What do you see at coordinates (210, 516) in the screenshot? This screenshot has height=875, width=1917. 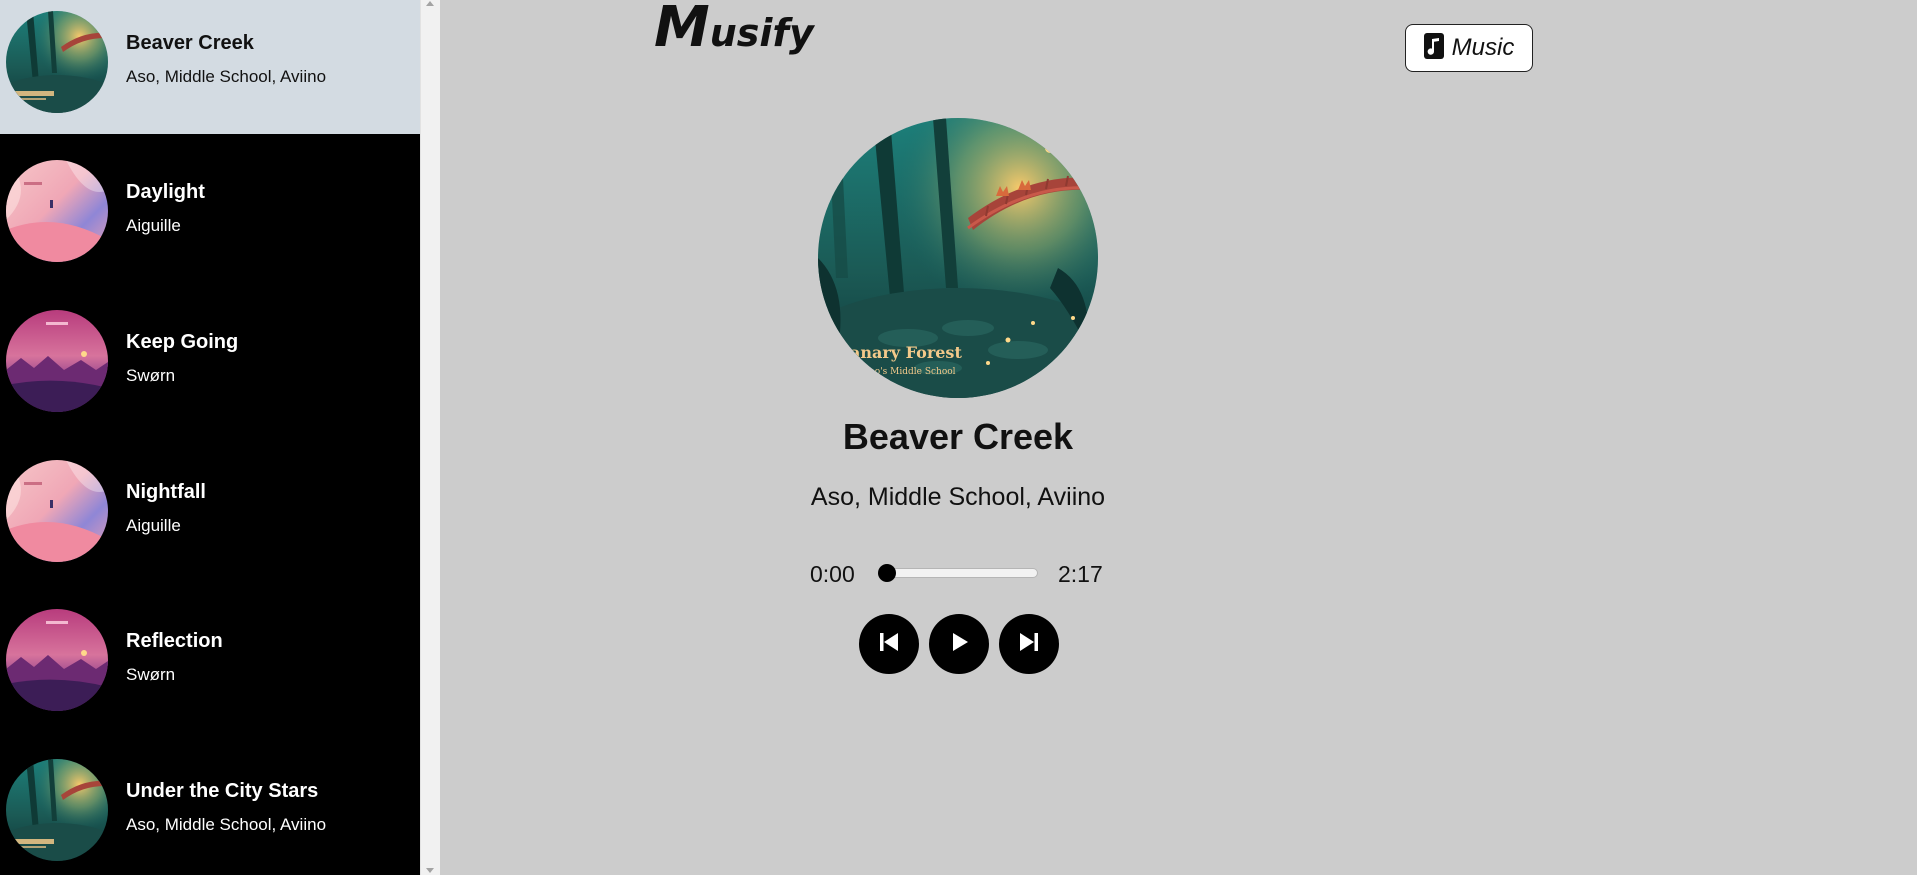 I see `playlist-item-nightfall: Nightfall Aiguille` at bounding box center [210, 516].